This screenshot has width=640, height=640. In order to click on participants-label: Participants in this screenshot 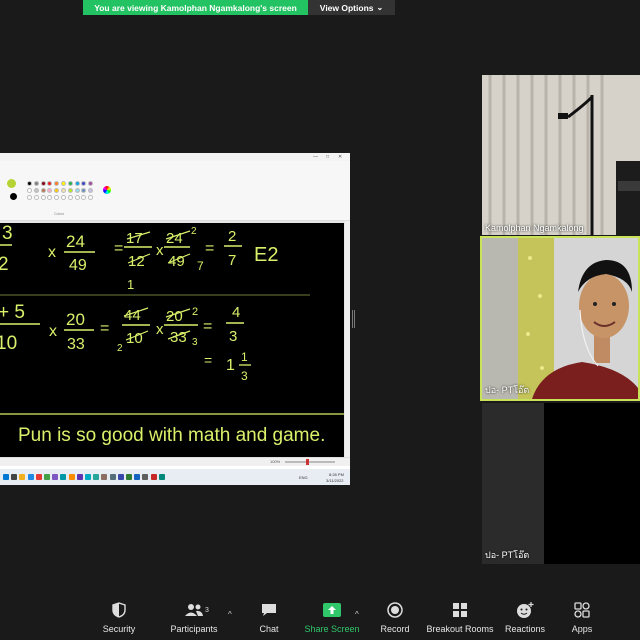, I will do `click(194, 629)`.